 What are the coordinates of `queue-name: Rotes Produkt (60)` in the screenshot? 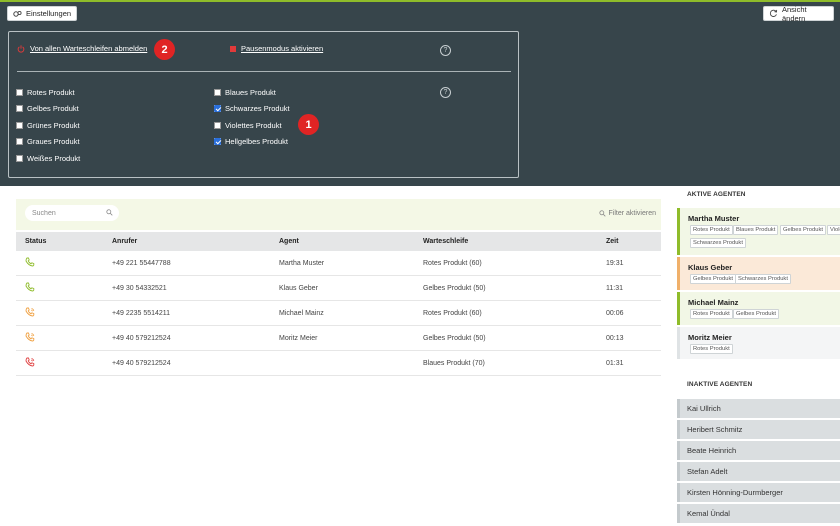 It's located at (452, 313).